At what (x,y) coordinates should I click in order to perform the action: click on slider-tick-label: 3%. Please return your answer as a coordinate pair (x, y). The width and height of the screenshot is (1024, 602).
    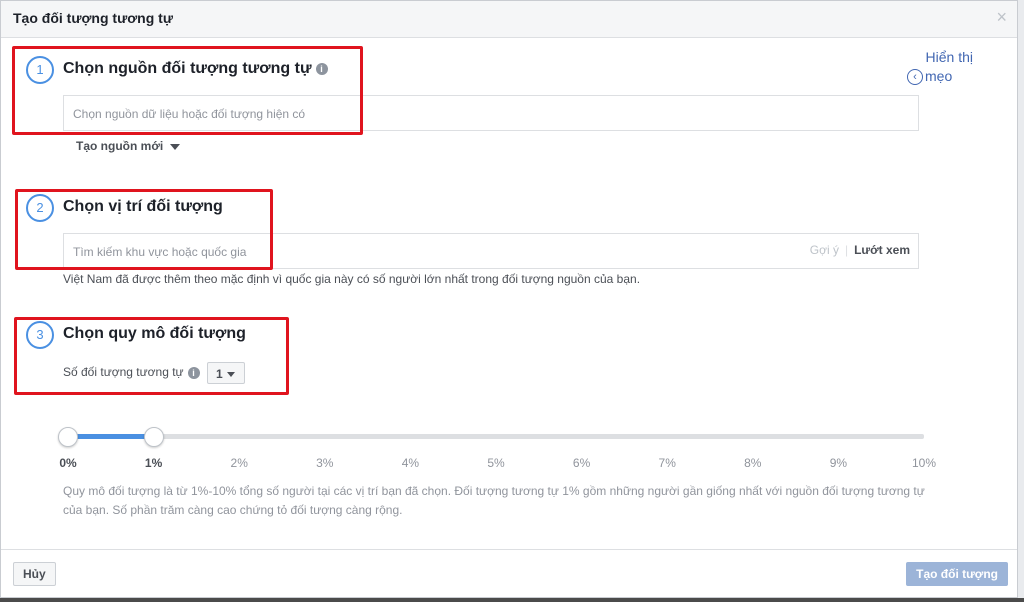
    Looking at the image, I should click on (325, 463).